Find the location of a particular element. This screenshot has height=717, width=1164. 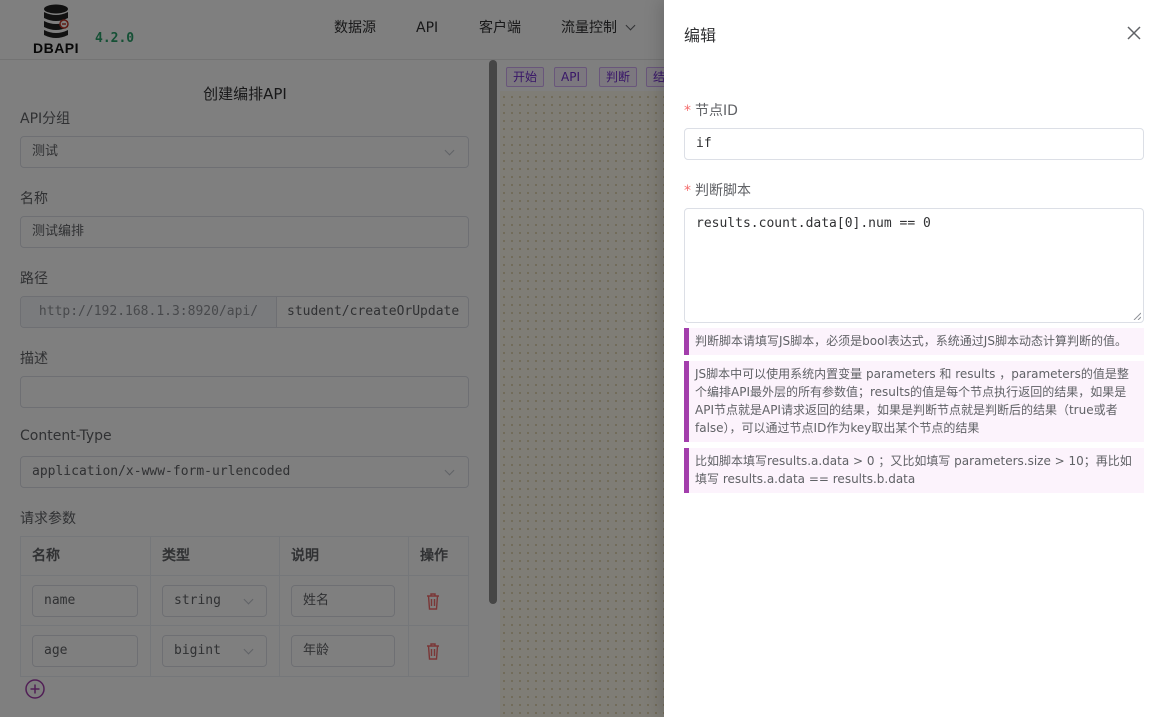

script-textarea: results.count.data[0].num == 0 is located at coordinates (914, 265).